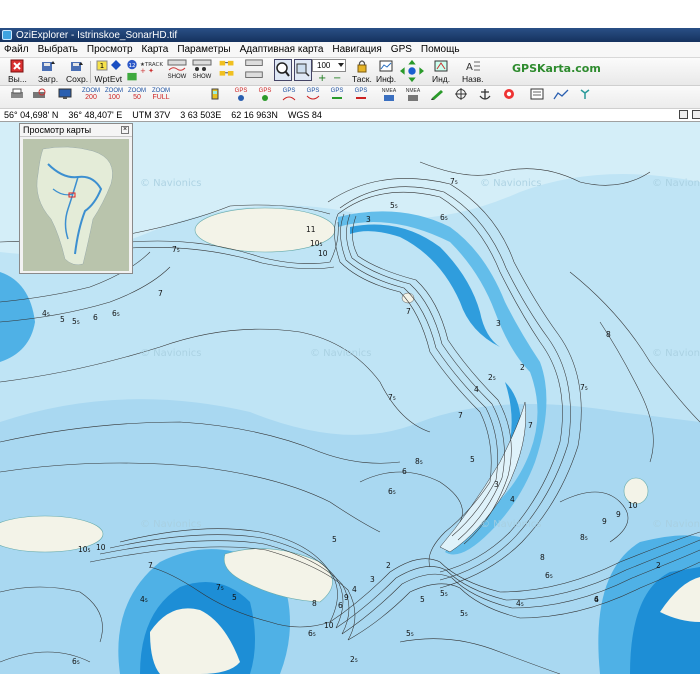  Describe the element at coordinates (362, 72) in the screenshot. I see `task-button: Таск.` at that location.